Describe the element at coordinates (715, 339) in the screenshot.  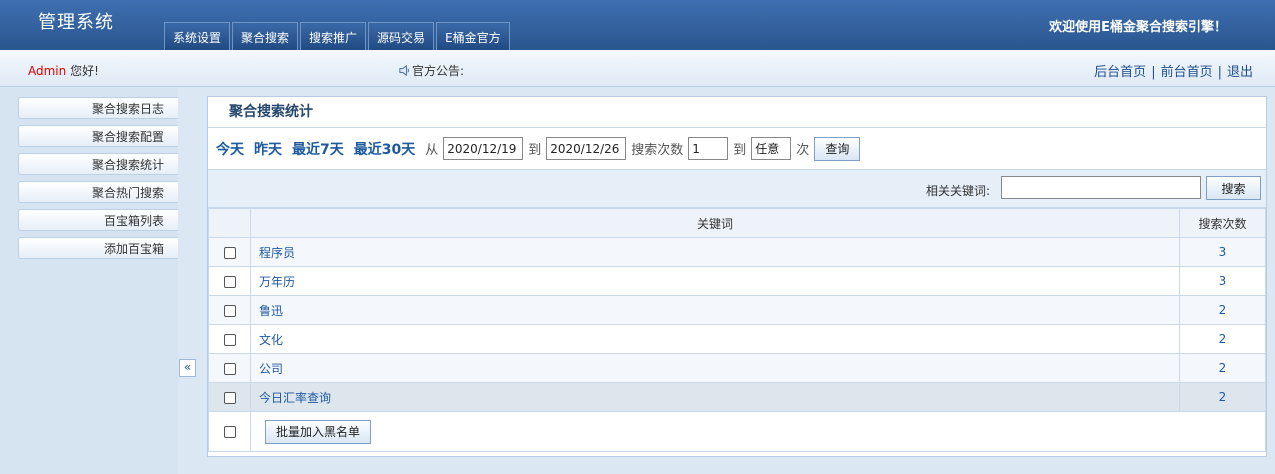
I see `keyword-cell: 文化` at that location.